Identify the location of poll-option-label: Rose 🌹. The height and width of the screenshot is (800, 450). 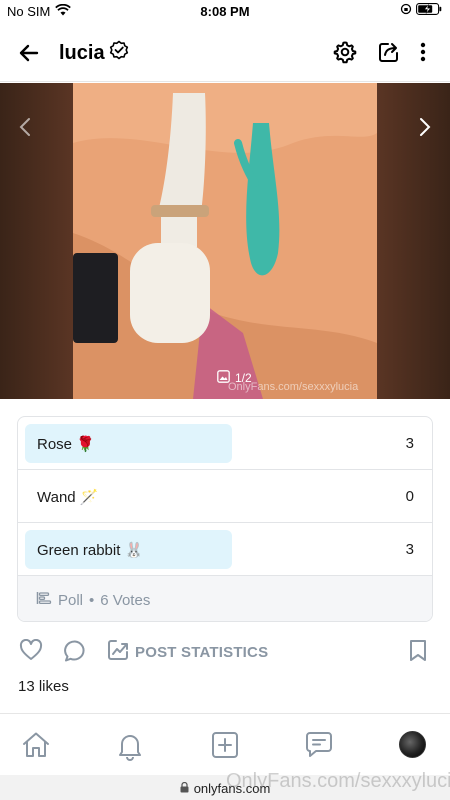
(66, 444).